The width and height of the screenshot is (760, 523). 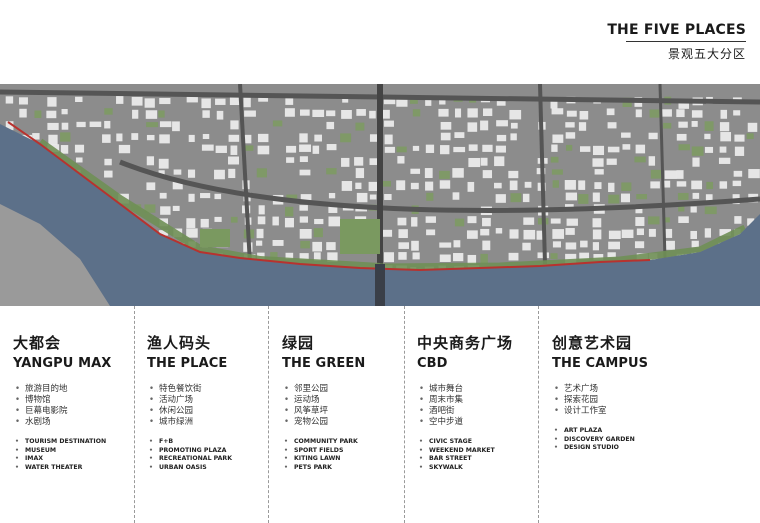 What do you see at coordinates (346, 459) in the screenshot?
I see `feature-en: KITING LAWN` at bounding box center [346, 459].